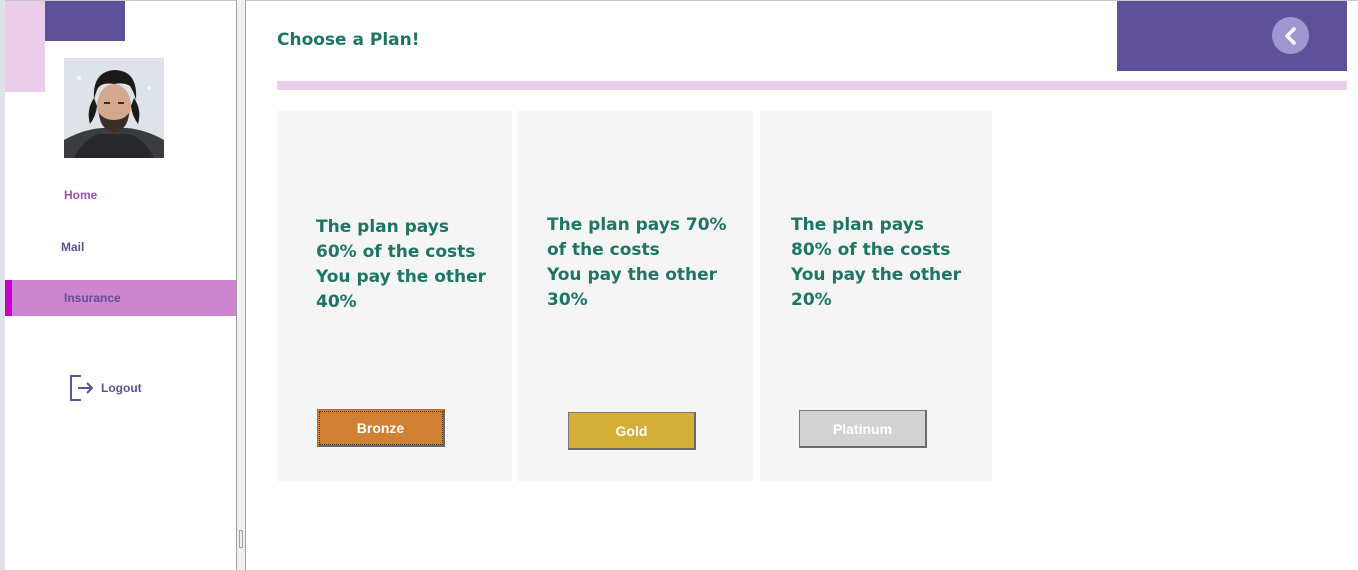 The height and width of the screenshot is (570, 1358). What do you see at coordinates (381, 428) in the screenshot?
I see `bronze-button: Bronze` at bounding box center [381, 428].